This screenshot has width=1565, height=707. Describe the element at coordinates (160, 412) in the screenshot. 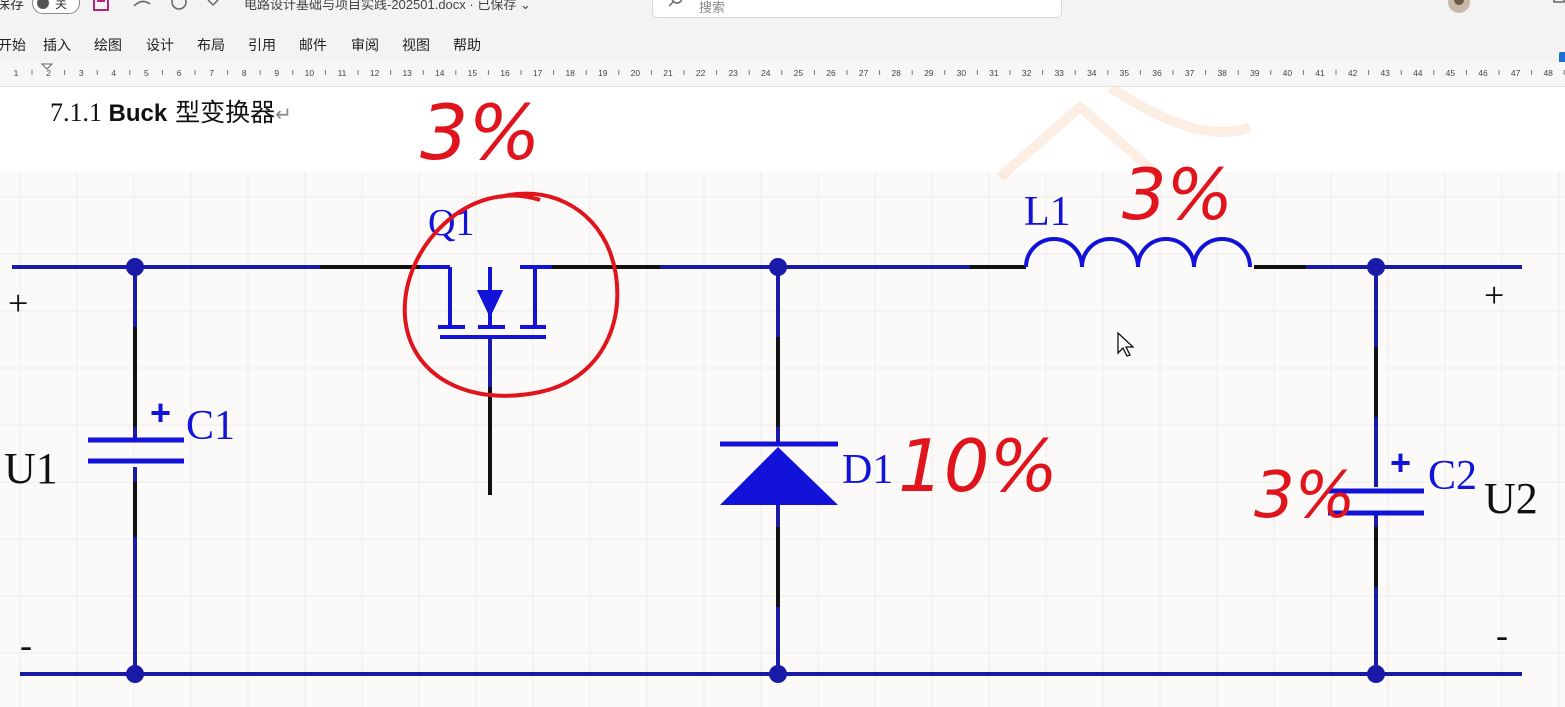

I see `label-c1-plus: +` at that location.